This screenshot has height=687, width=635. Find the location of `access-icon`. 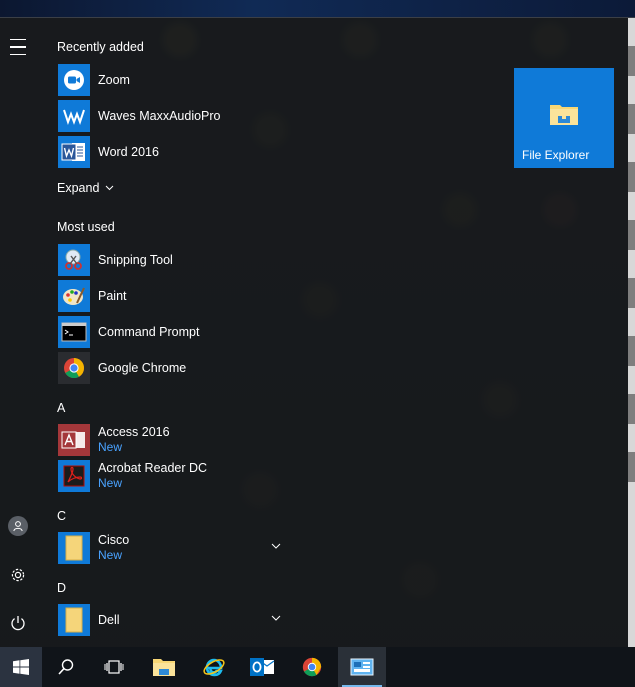

access-icon is located at coordinates (74, 440).